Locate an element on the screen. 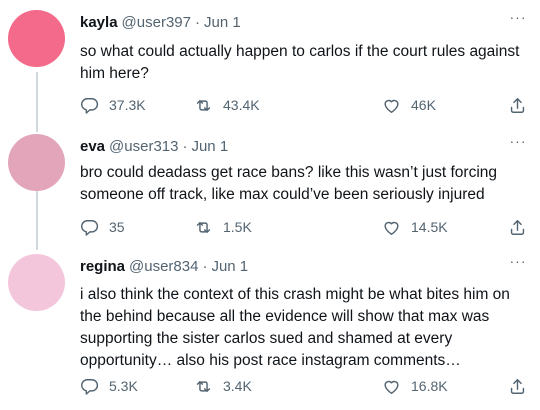 The height and width of the screenshot is (410, 540). retweet-button: 1.5K is located at coordinates (223, 227).